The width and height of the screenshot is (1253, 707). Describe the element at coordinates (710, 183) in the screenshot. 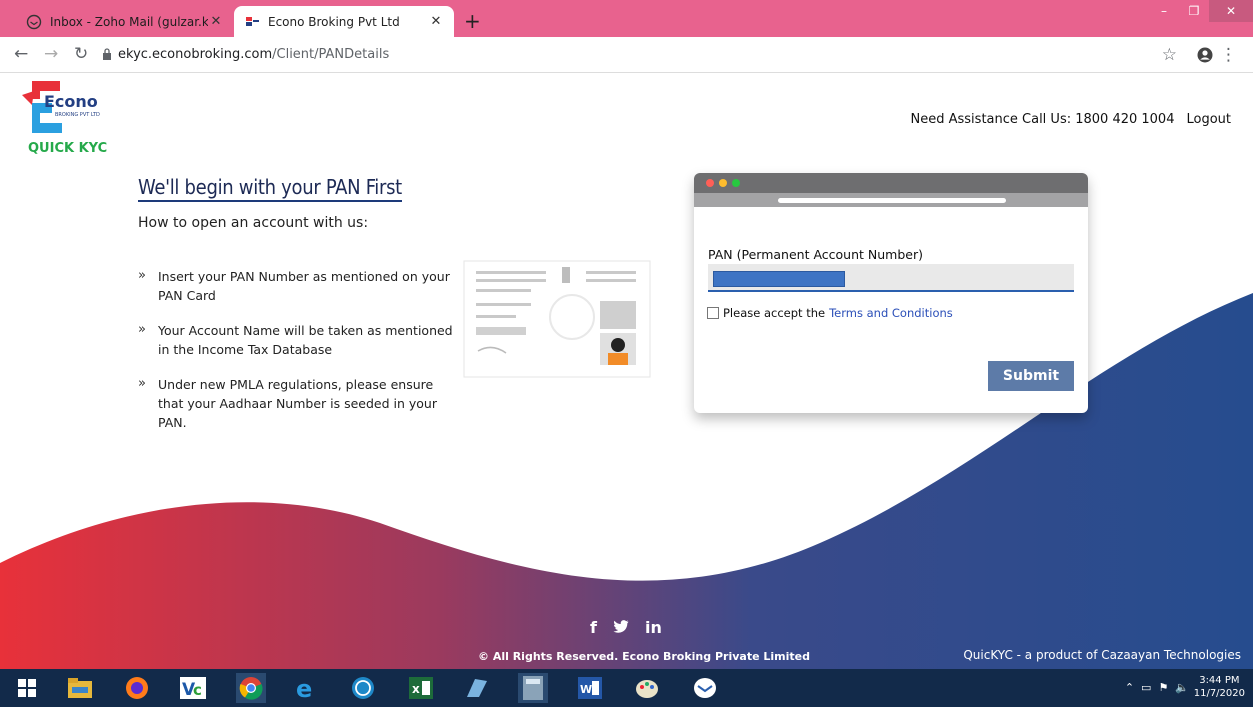

I see `close-dot-icon` at that location.